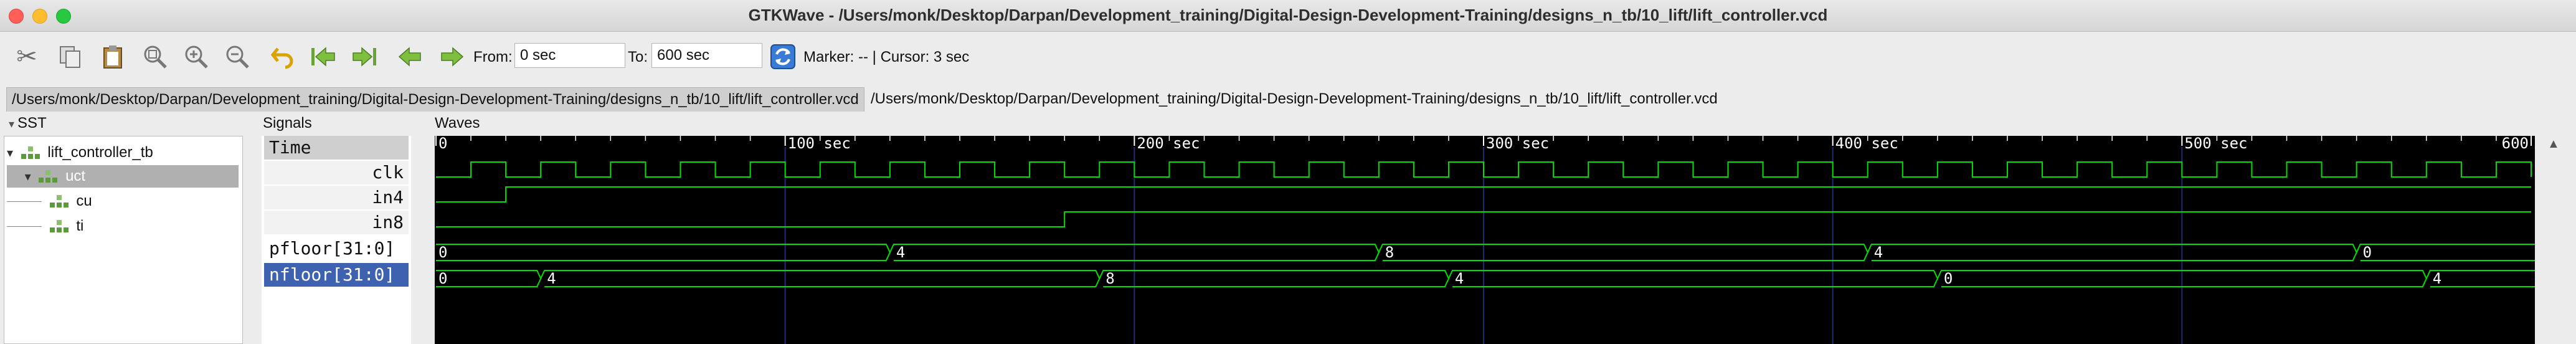 The height and width of the screenshot is (344, 2576). What do you see at coordinates (336, 248) in the screenshot?
I see `signal-pfloor: pfloor[31:0]` at bounding box center [336, 248].